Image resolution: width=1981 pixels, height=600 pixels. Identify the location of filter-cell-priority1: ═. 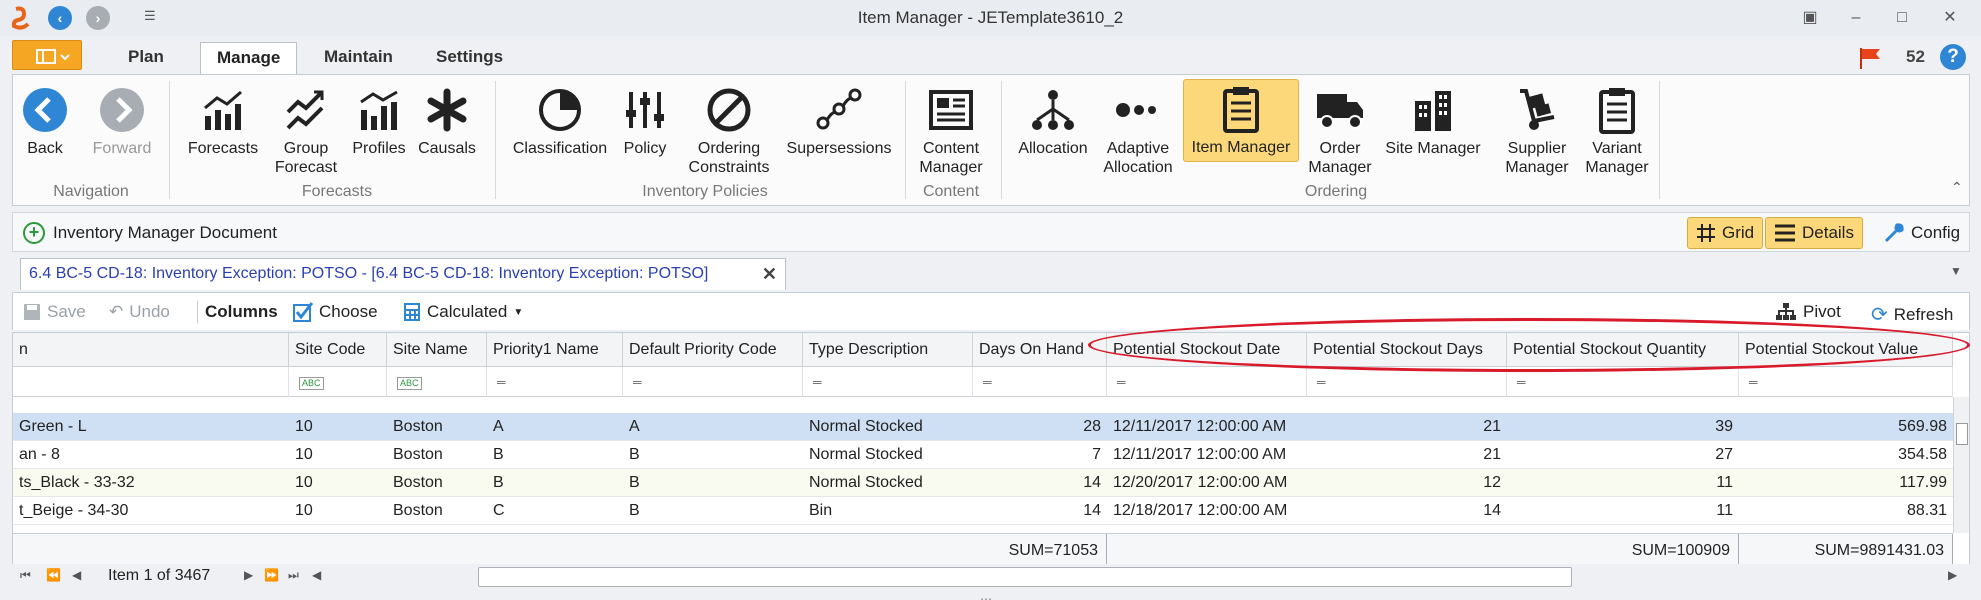
(555, 382).